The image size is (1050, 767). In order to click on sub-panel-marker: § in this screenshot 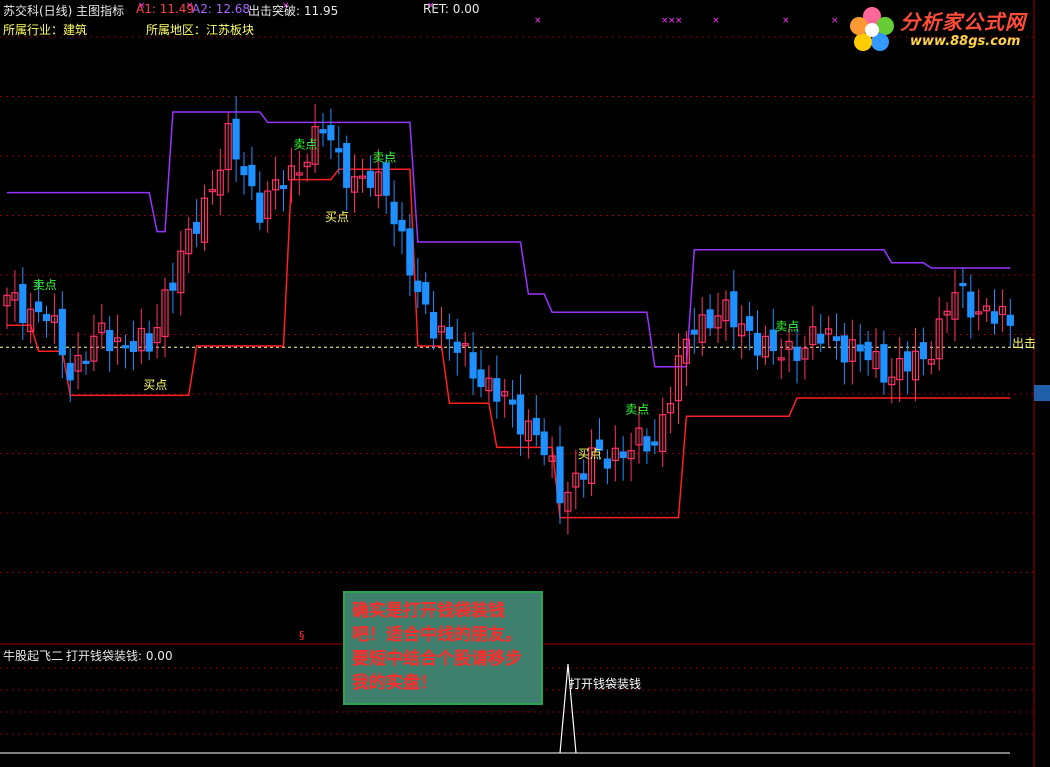, I will do `click(302, 635)`.